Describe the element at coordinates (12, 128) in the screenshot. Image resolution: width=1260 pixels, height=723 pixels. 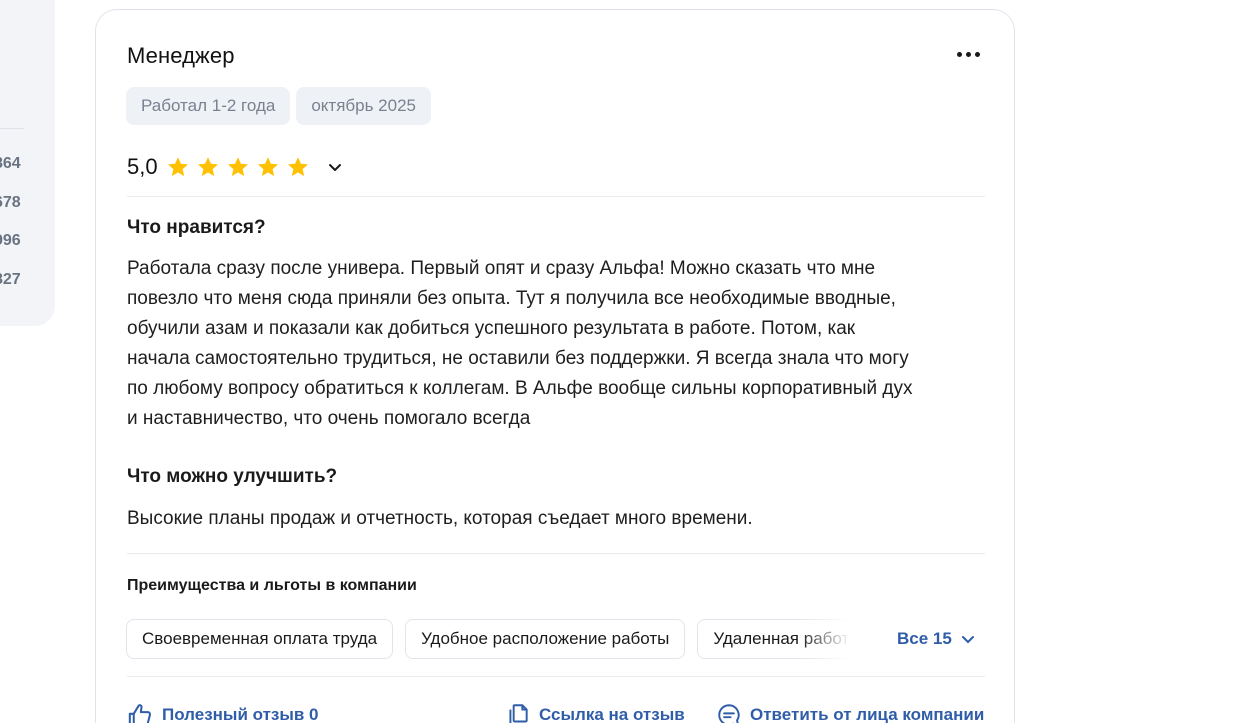
I see `left-panel-divider` at that location.